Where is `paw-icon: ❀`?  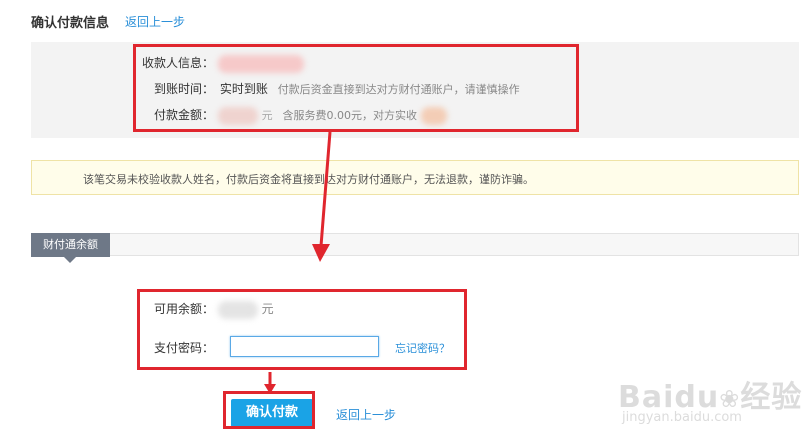 paw-icon: ❀ is located at coordinates (730, 399).